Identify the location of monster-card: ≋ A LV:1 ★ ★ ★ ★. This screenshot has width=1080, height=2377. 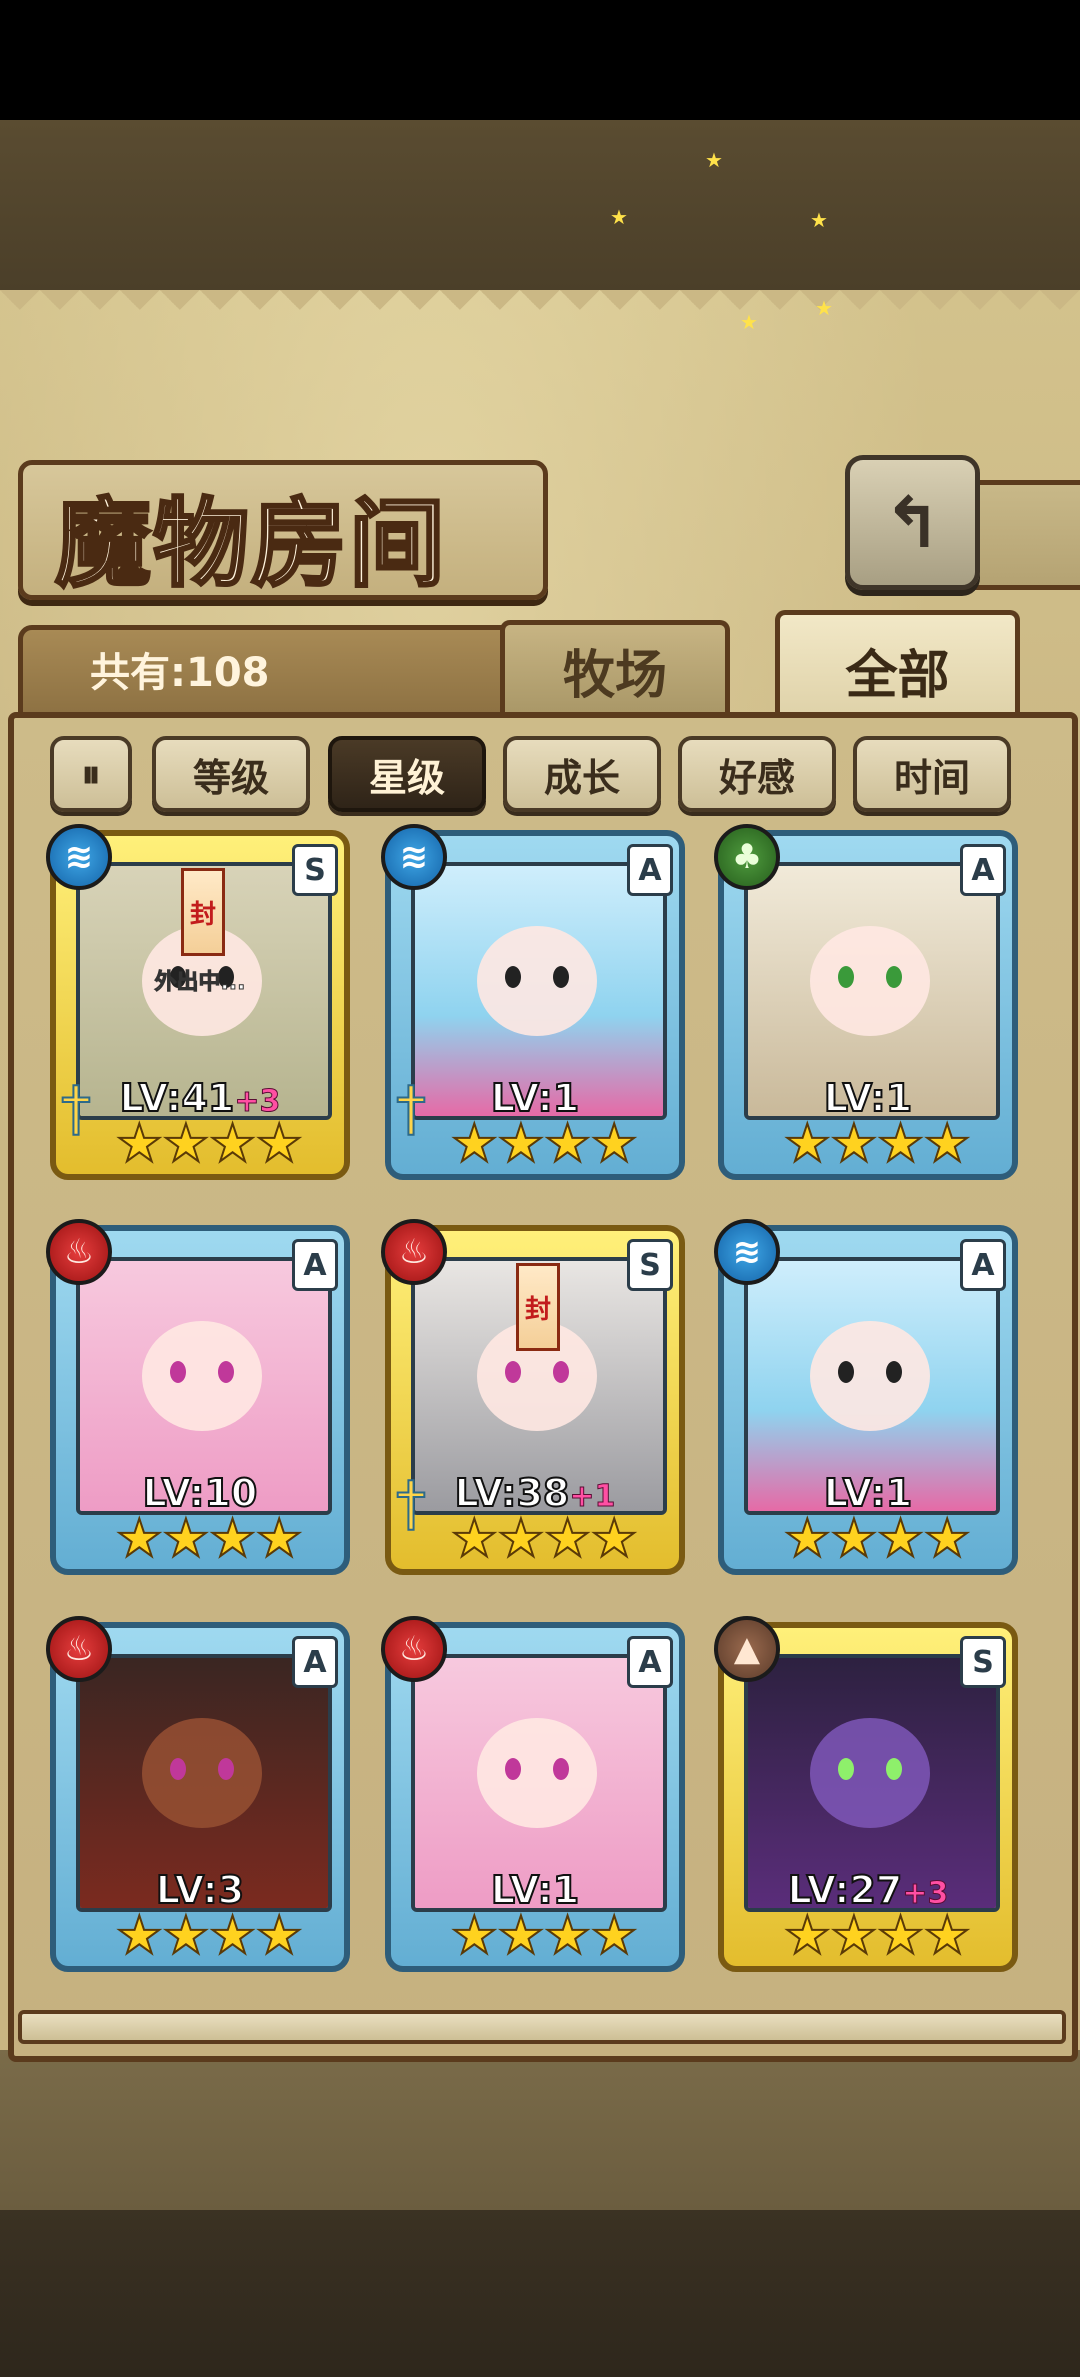
(866, 1397).